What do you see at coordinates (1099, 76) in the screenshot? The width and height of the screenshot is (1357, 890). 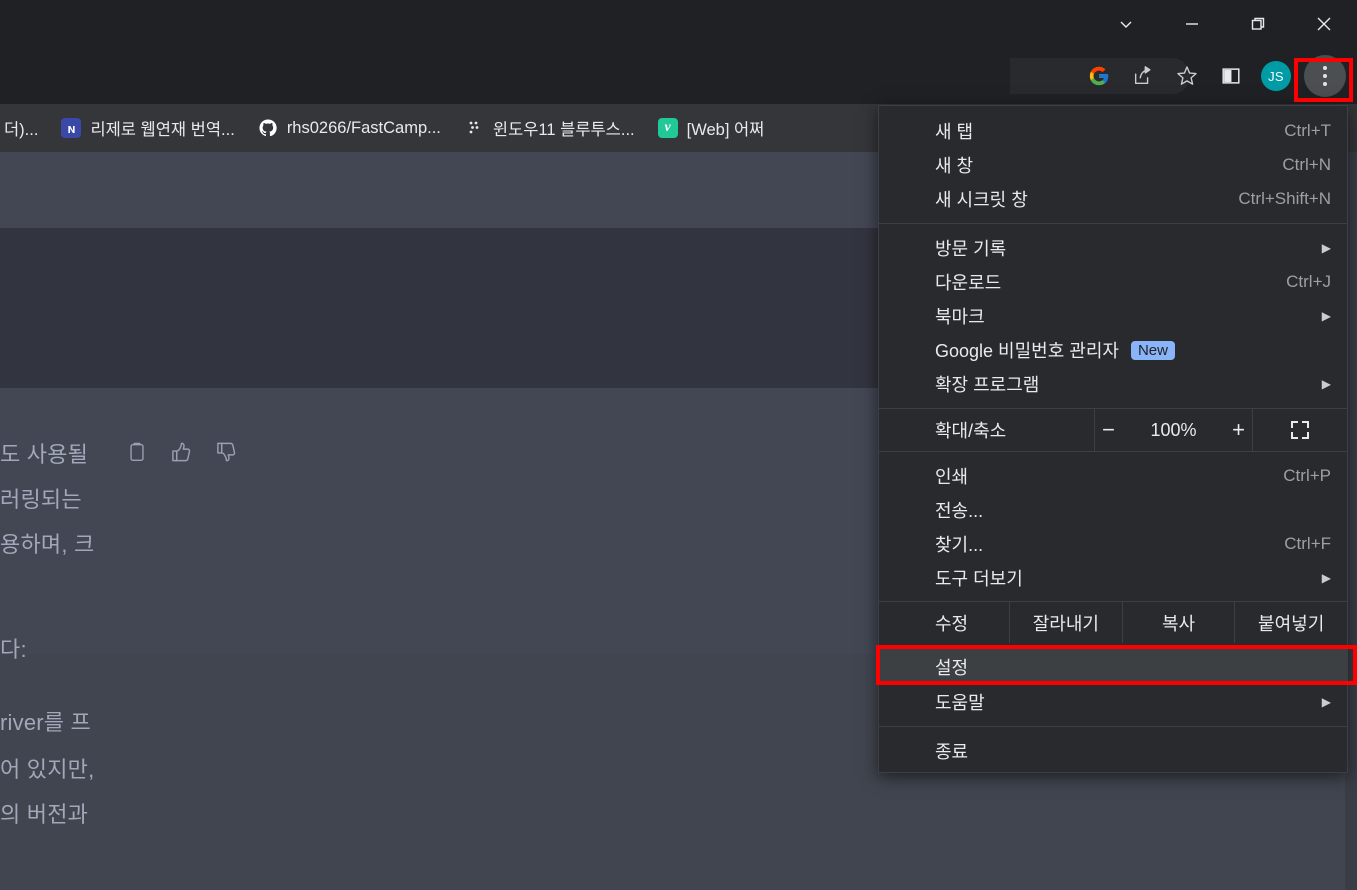 I see `google-lens-icon` at bounding box center [1099, 76].